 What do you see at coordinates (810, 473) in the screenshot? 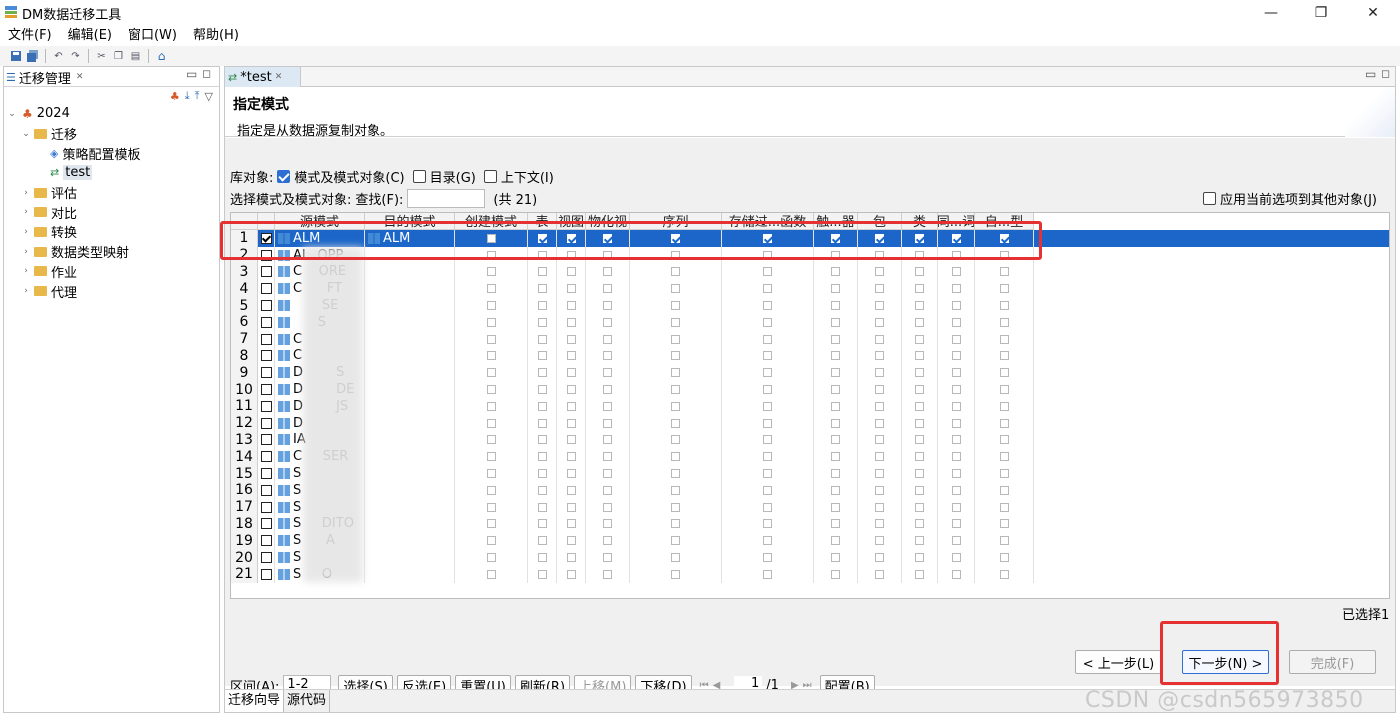
I see `table-row: 15 S` at bounding box center [810, 473].